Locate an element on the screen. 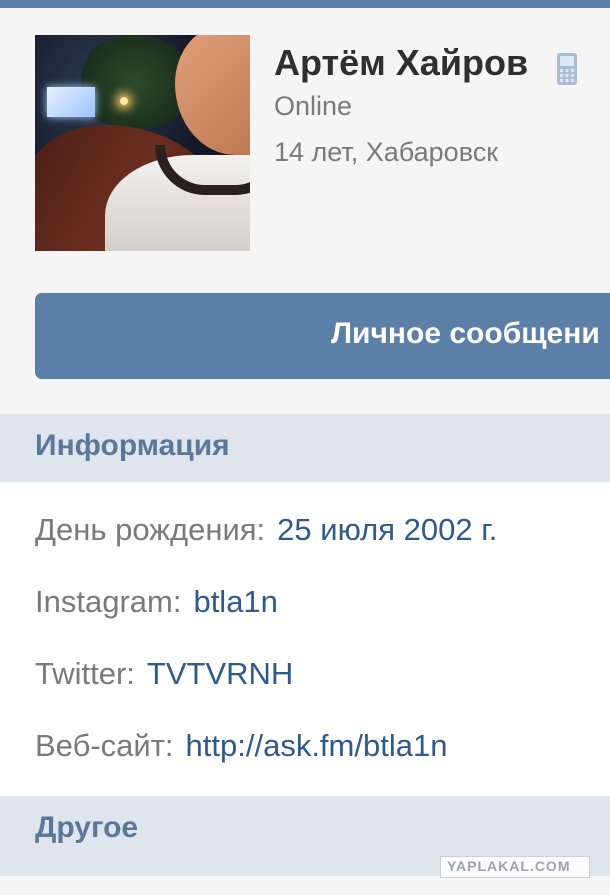 Image resolution: width=610 pixels, height=895 pixels. info-row-twitter: Twitter: TVTVRNH is located at coordinates (164, 674).